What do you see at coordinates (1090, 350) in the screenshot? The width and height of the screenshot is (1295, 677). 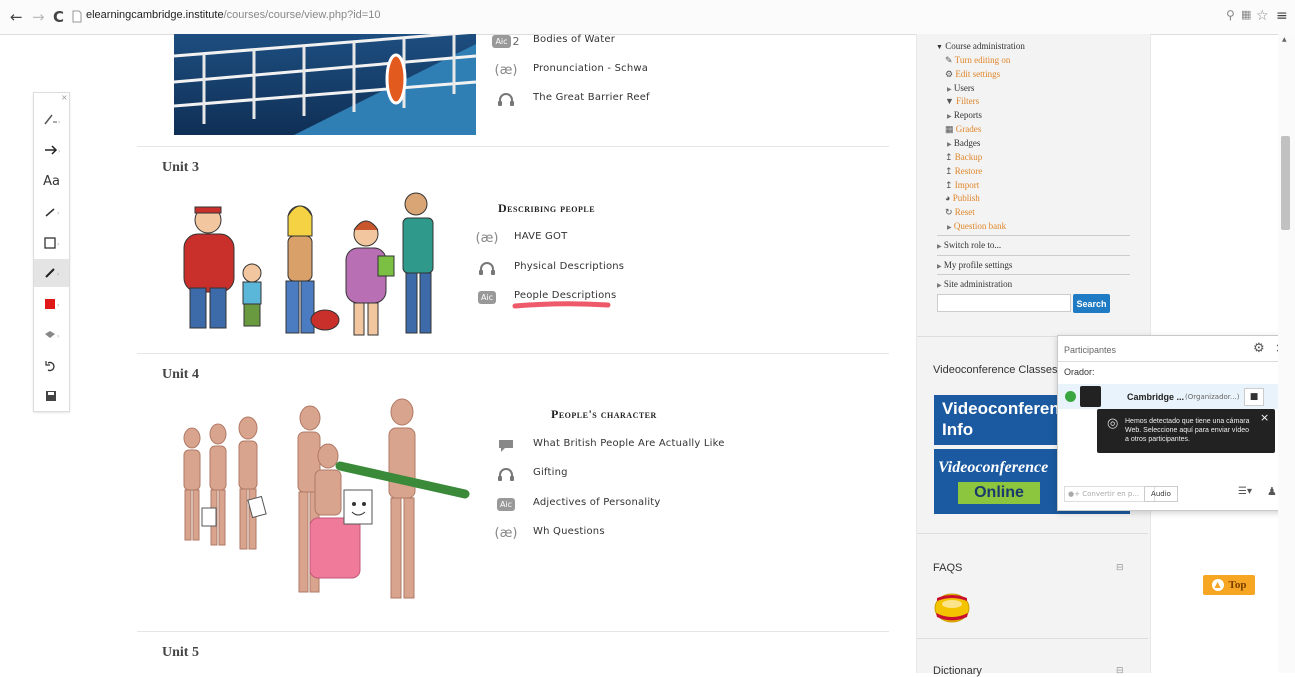 I see `panel-title: Participantes` at bounding box center [1090, 350].